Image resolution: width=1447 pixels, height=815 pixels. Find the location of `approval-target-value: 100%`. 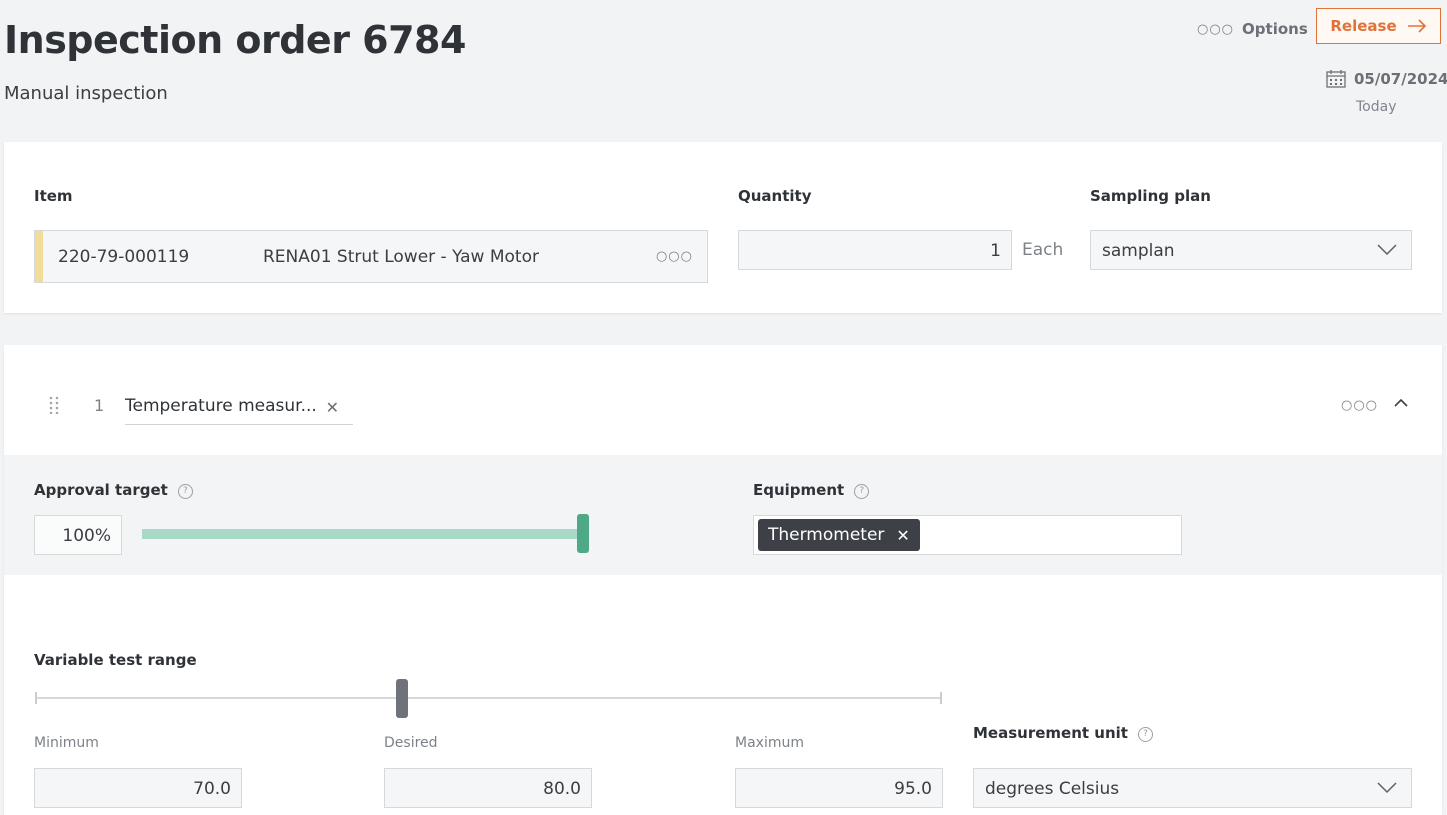

approval-target-value: 100% is located at coordinates (86, 536).